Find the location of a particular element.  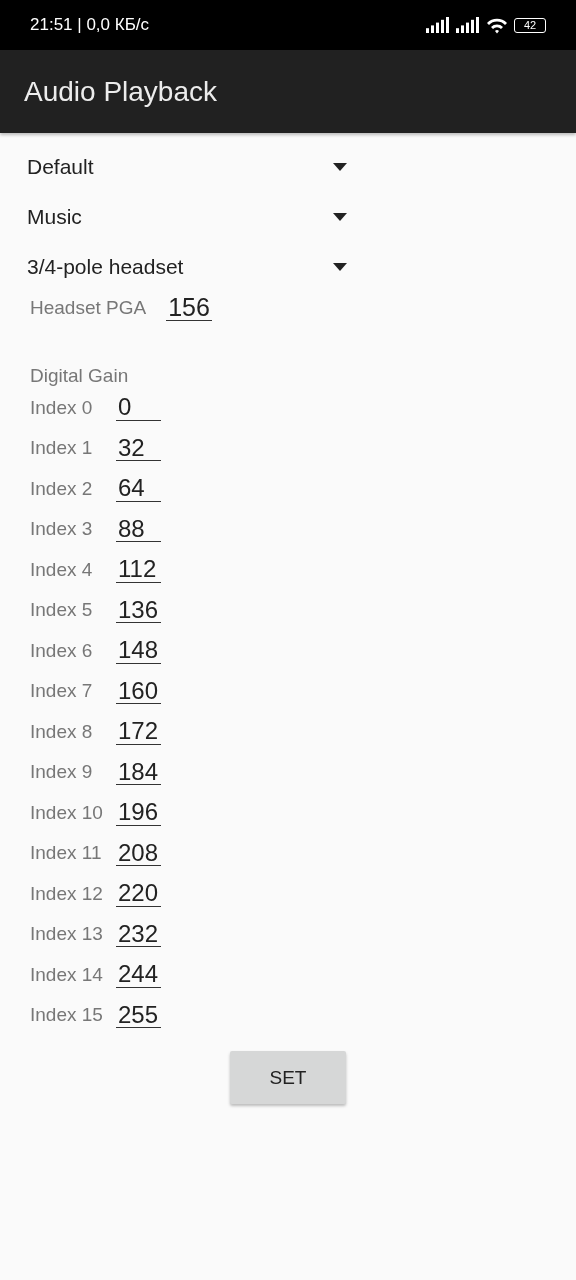

dropdown: 3/4-pole headset is located at coordinates (187, 267).